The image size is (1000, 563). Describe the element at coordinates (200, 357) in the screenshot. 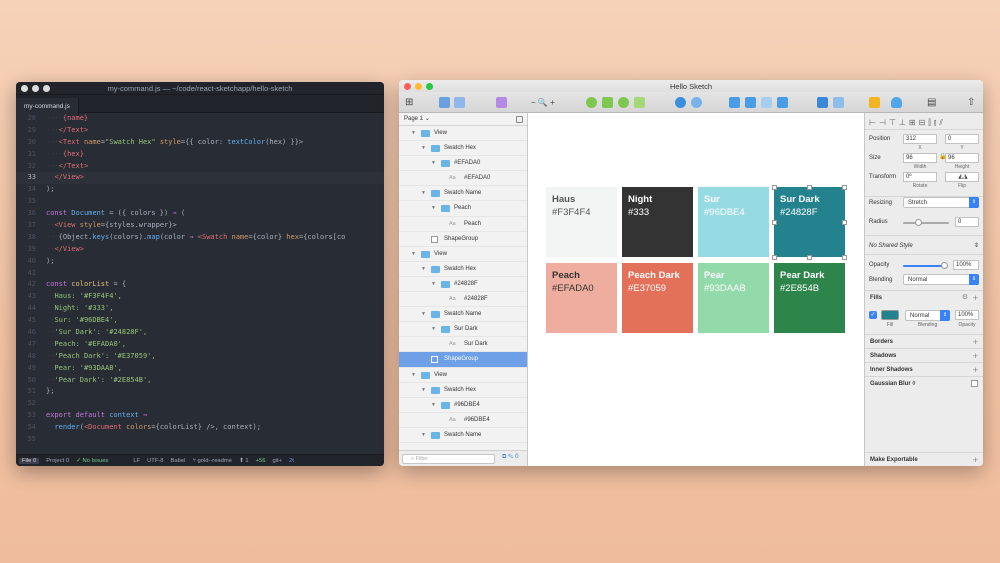

I see `code-line: 48 ··'Peach Dark': '#E37059',` at that location.